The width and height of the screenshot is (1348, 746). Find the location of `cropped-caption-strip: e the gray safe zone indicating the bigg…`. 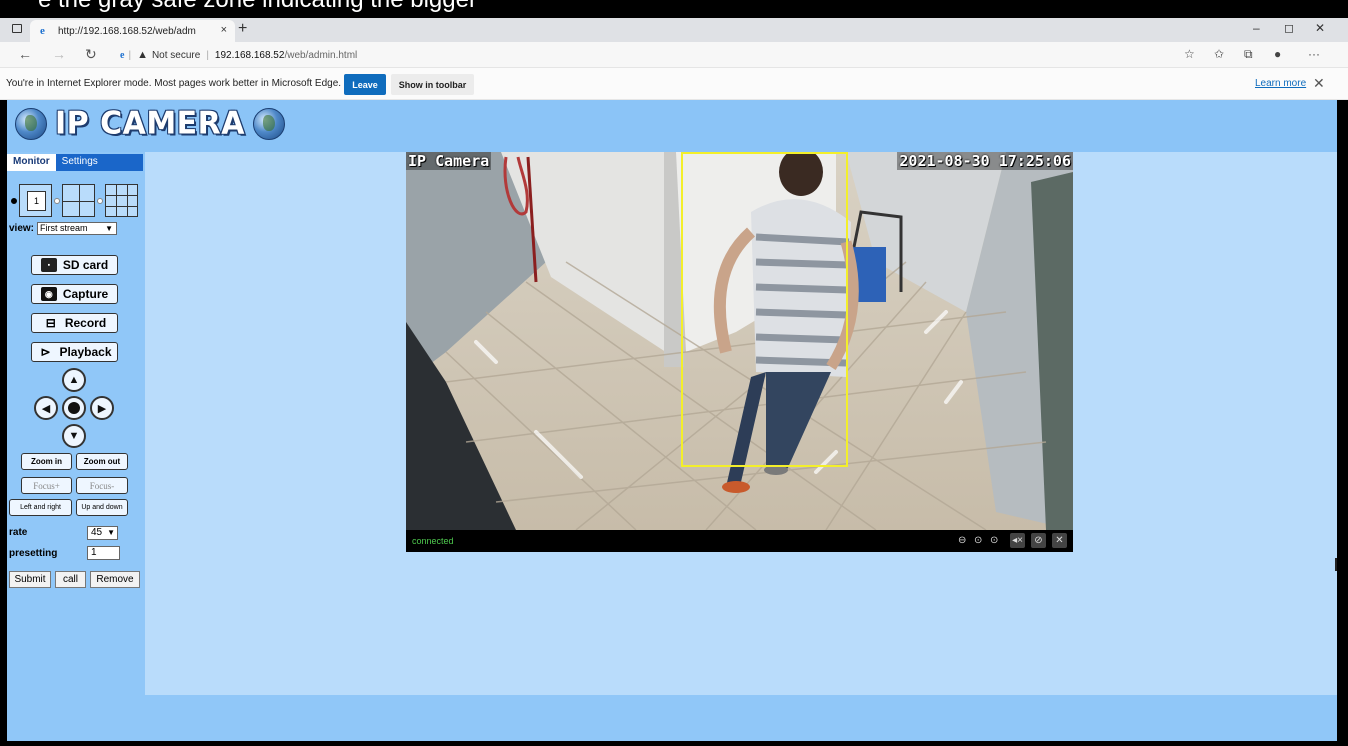

cropped-caption-strip: e the gray safe zone indicating the bigg… is located at coordinates (674, 9).